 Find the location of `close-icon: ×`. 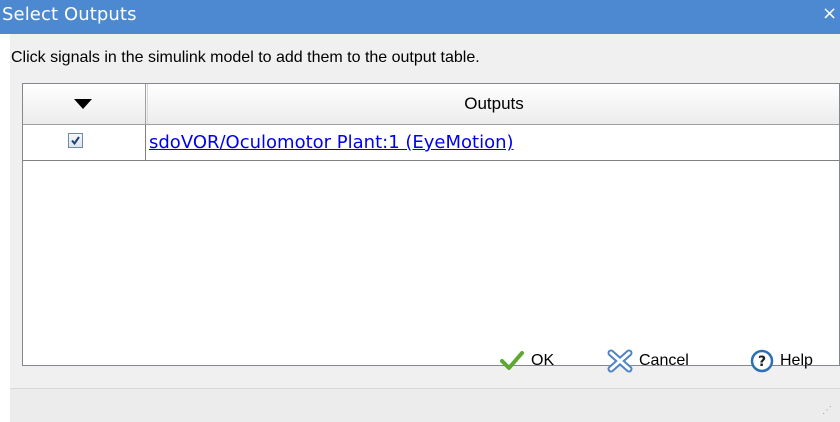

close-icon: × is located at coordinates (831, 15).